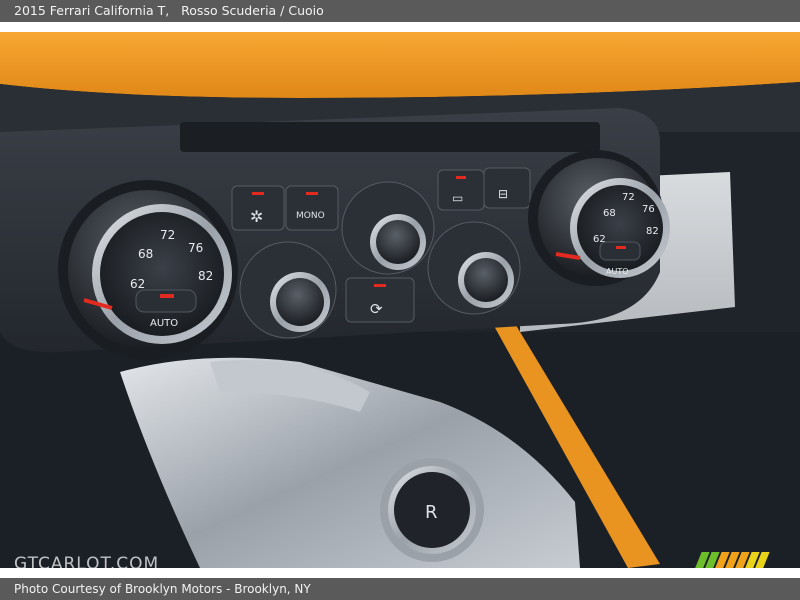  I want to click on left-temp-62: 62, so click(137, 284).